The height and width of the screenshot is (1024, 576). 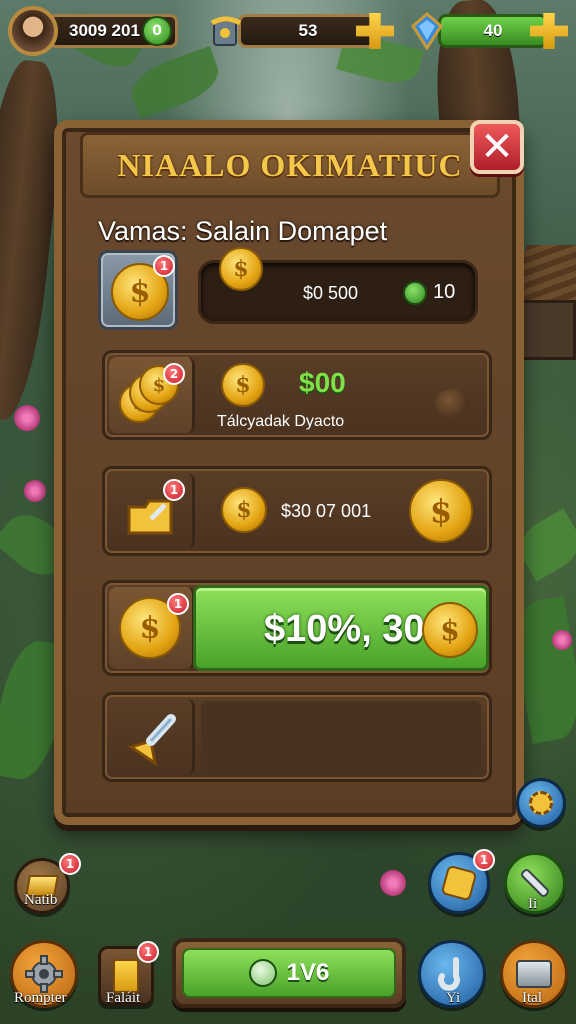 What do you see at coordinates (415, 293) in the screenshot?
I see `green-gem-icon` at bounding box center [415, 293].